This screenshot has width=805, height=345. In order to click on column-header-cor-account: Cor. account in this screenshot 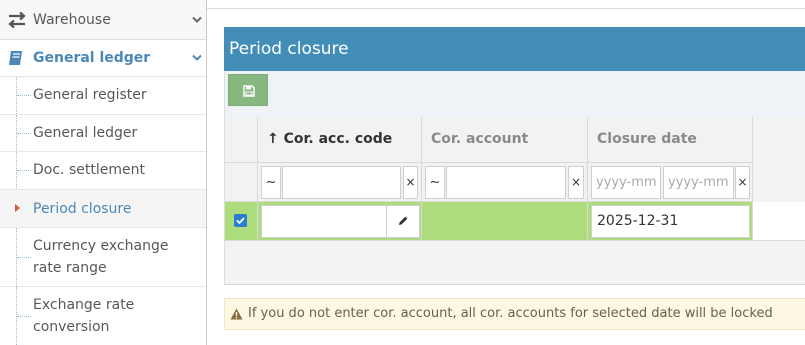, I will do `click(505, 140)`.